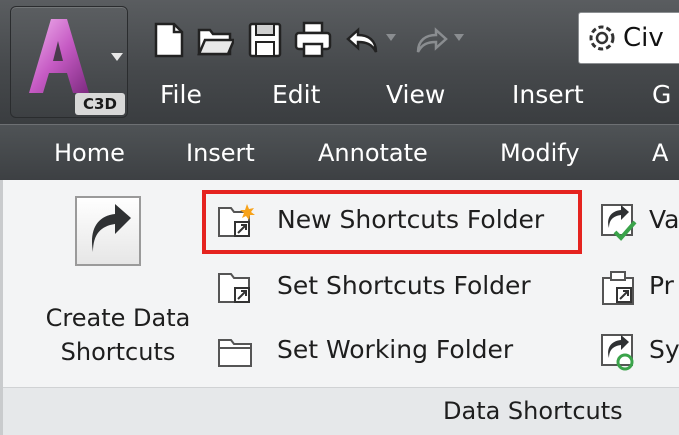  What do you see at coordinates (215, 40) in the screenshot?
I see `open-folder-icon` at bounding box center [215, 40].